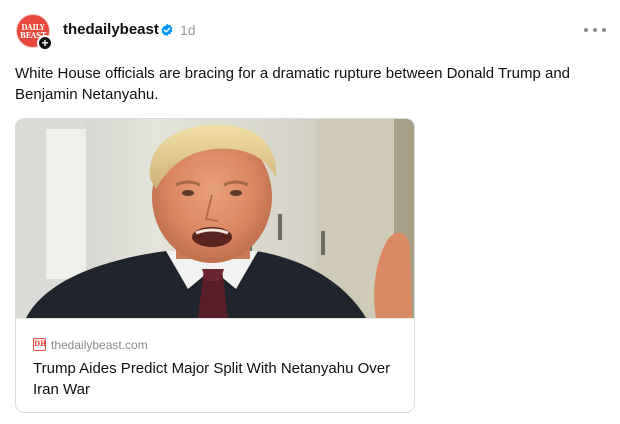  What do you see at coordinates (34, 32) in the screenshot?
I see `author-avatar: DAILY BEAST +` at bounding box center [34, 32].